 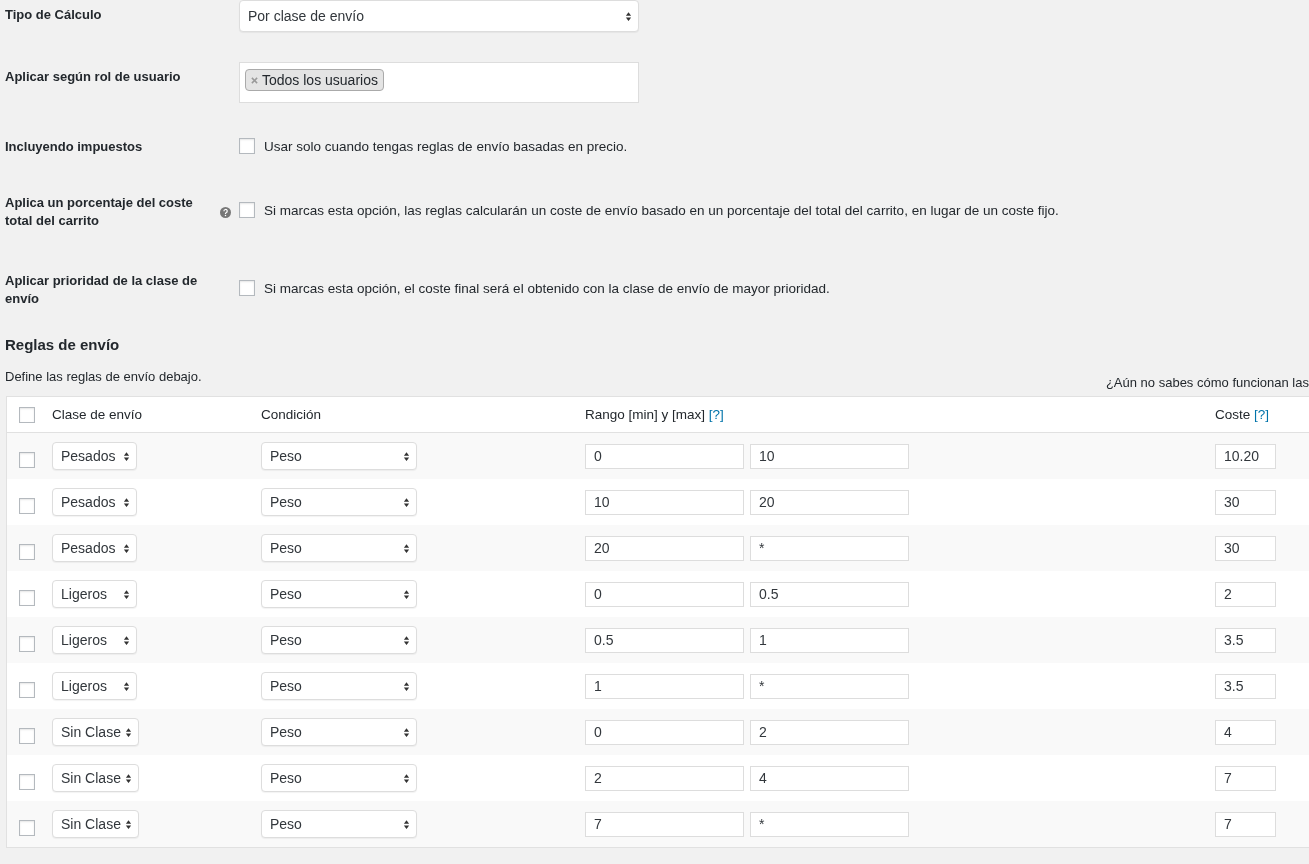 I want to click on help-text: ¿Aún no sabes cómo funcionan las, so click(x=1207, y=382).